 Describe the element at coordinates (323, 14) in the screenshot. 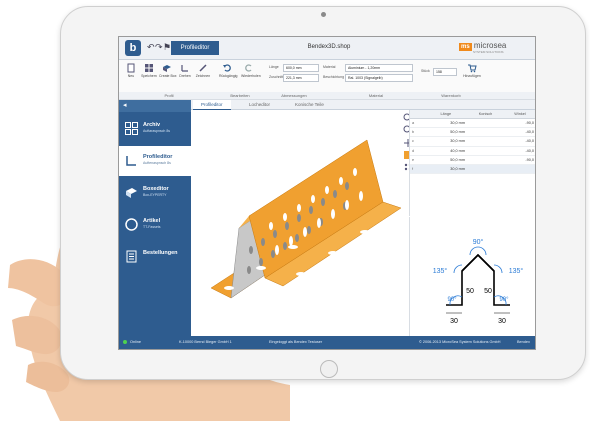

I see `camera-dot` at that location.